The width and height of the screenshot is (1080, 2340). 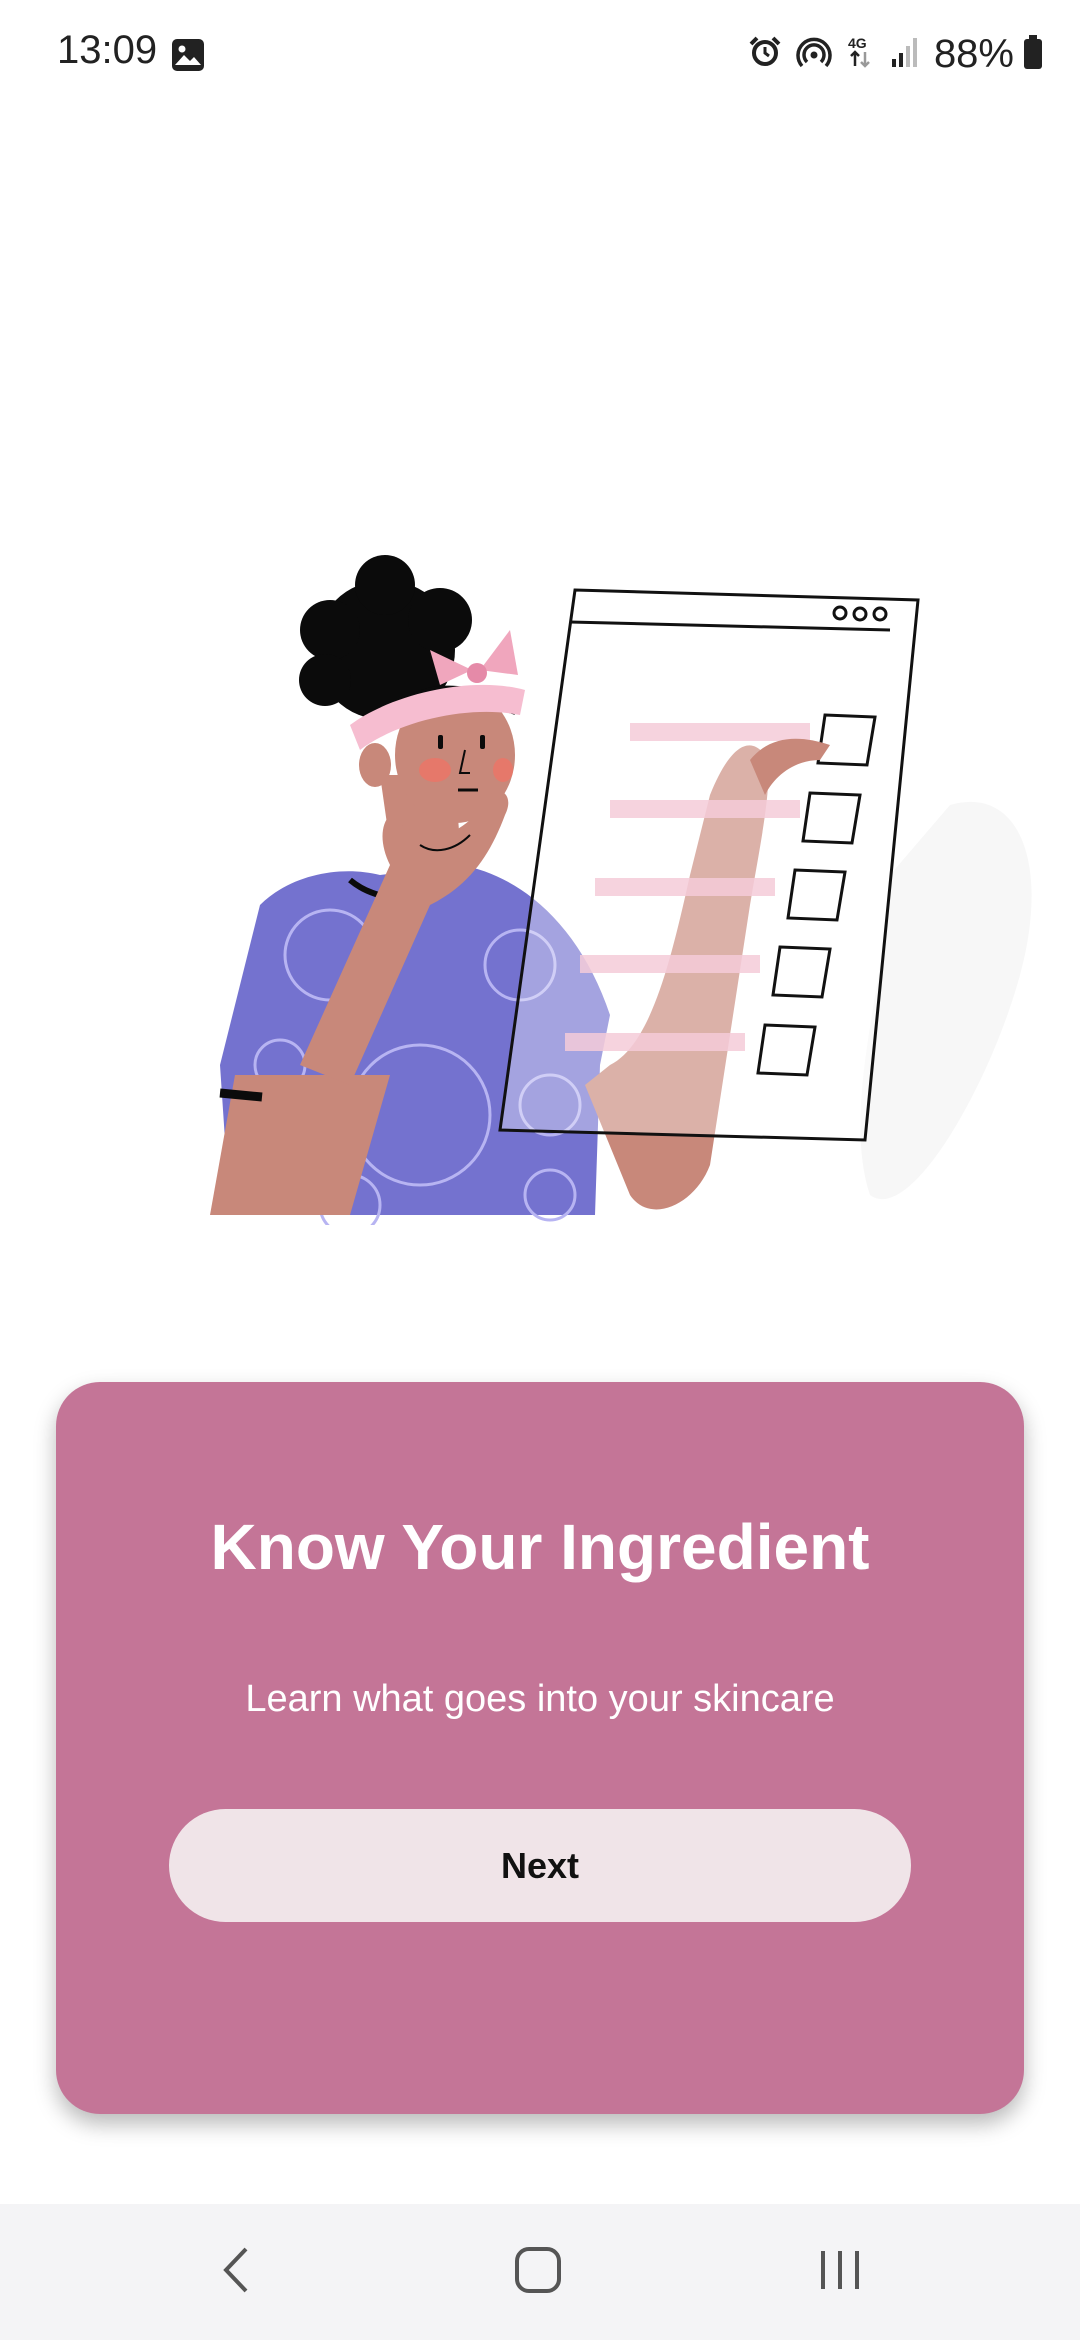 What do you see at coordinates (540, 1547) in the screenshot?
I see `onboarding-title: Know Your Ingredient` at bounding box center [540, 1547].